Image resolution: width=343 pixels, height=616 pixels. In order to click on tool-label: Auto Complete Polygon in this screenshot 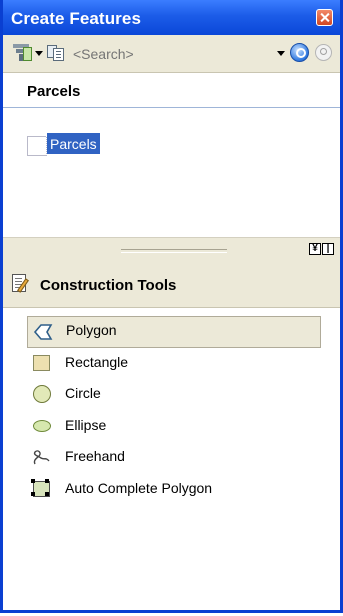, I will do `click(139, 487)`.